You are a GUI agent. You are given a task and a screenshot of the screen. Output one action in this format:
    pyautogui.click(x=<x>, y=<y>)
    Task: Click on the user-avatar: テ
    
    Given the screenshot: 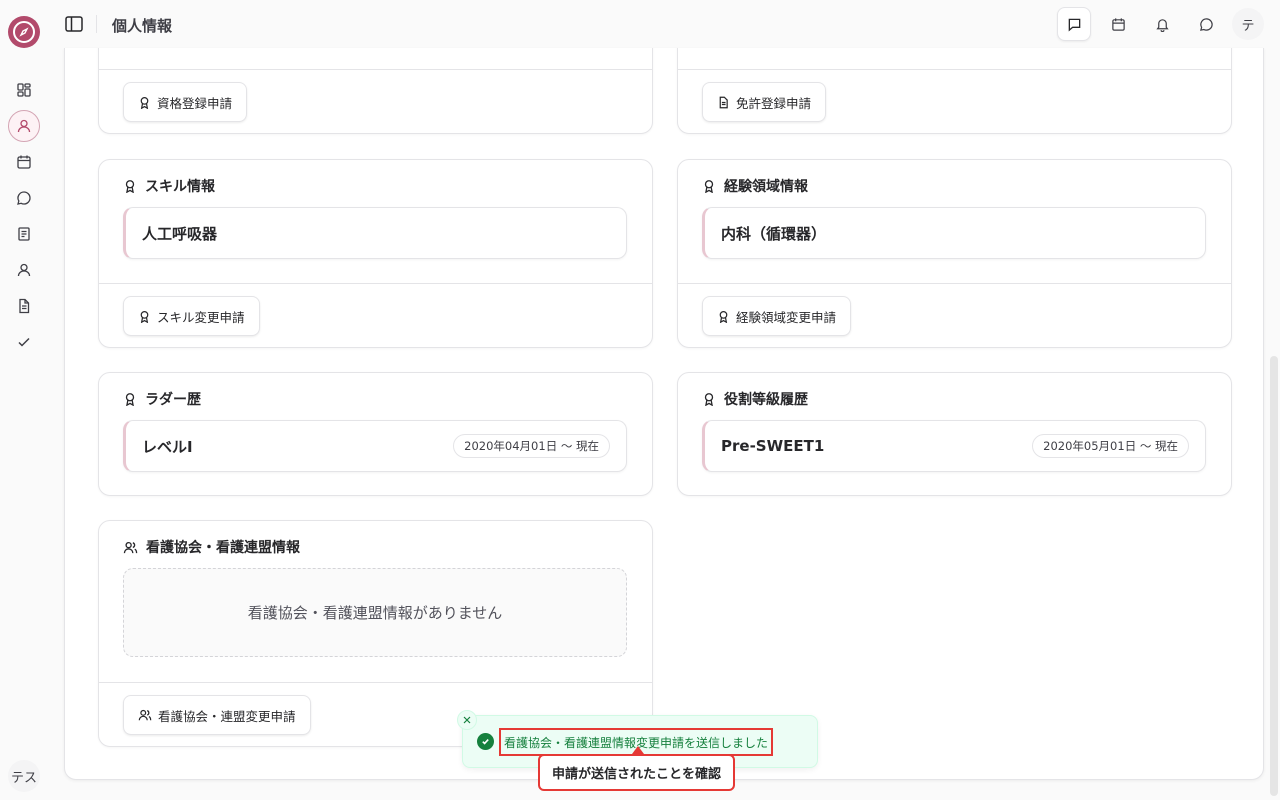 What is the action you would take?
    pyautogui.click(x=1248, y=24)
    